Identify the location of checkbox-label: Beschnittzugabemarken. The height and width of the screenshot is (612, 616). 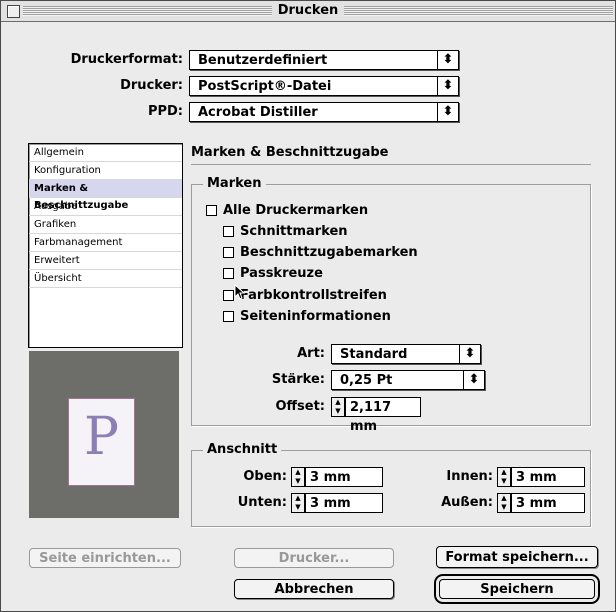
(329, 252).